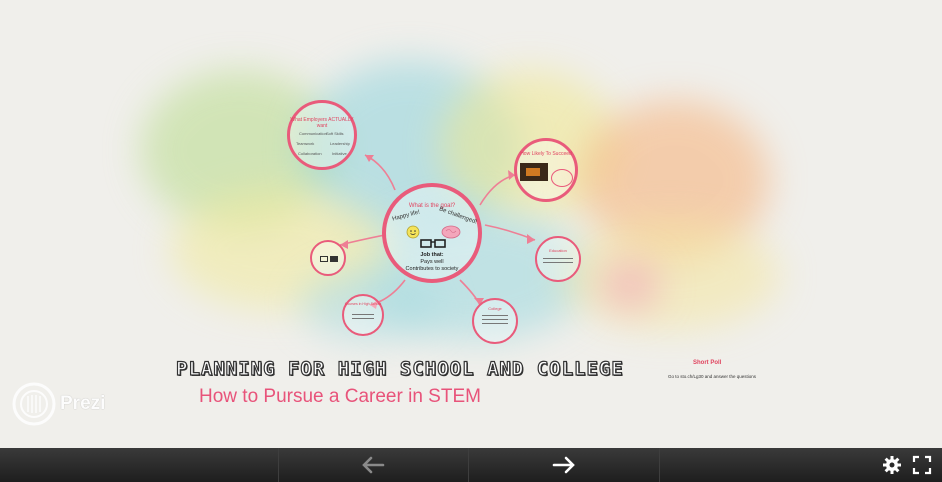  What do you see at coordinates (433, 243) in the screenshot?
I see `glasses-icon` at bounding box center [433, 243].